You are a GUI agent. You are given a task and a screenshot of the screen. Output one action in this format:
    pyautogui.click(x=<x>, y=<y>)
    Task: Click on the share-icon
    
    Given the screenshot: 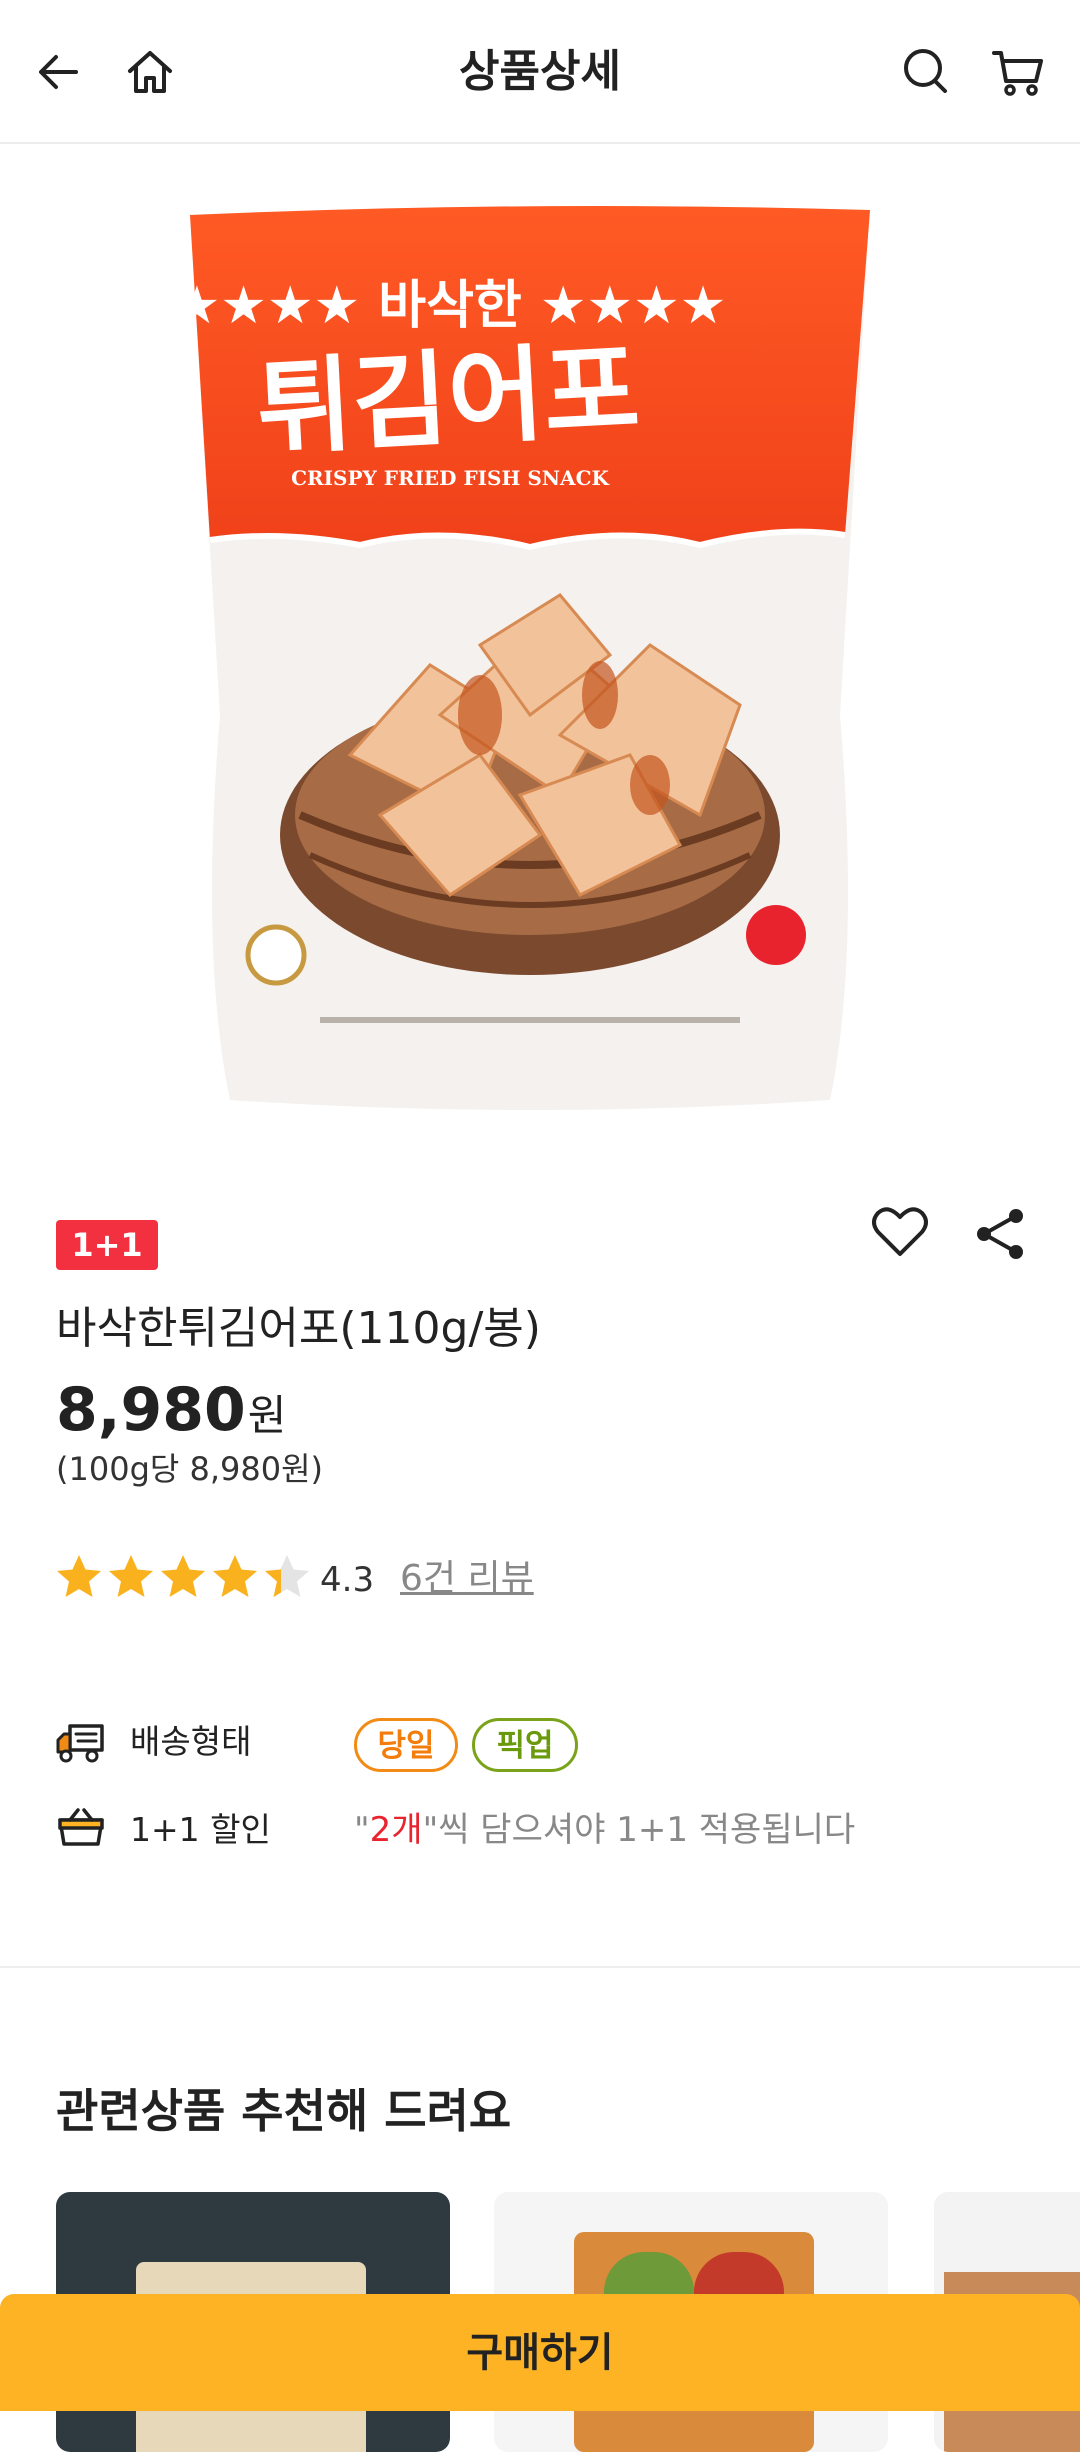 What is the action you would take?
    pyautogui.click(x=1000, y=1234)
    